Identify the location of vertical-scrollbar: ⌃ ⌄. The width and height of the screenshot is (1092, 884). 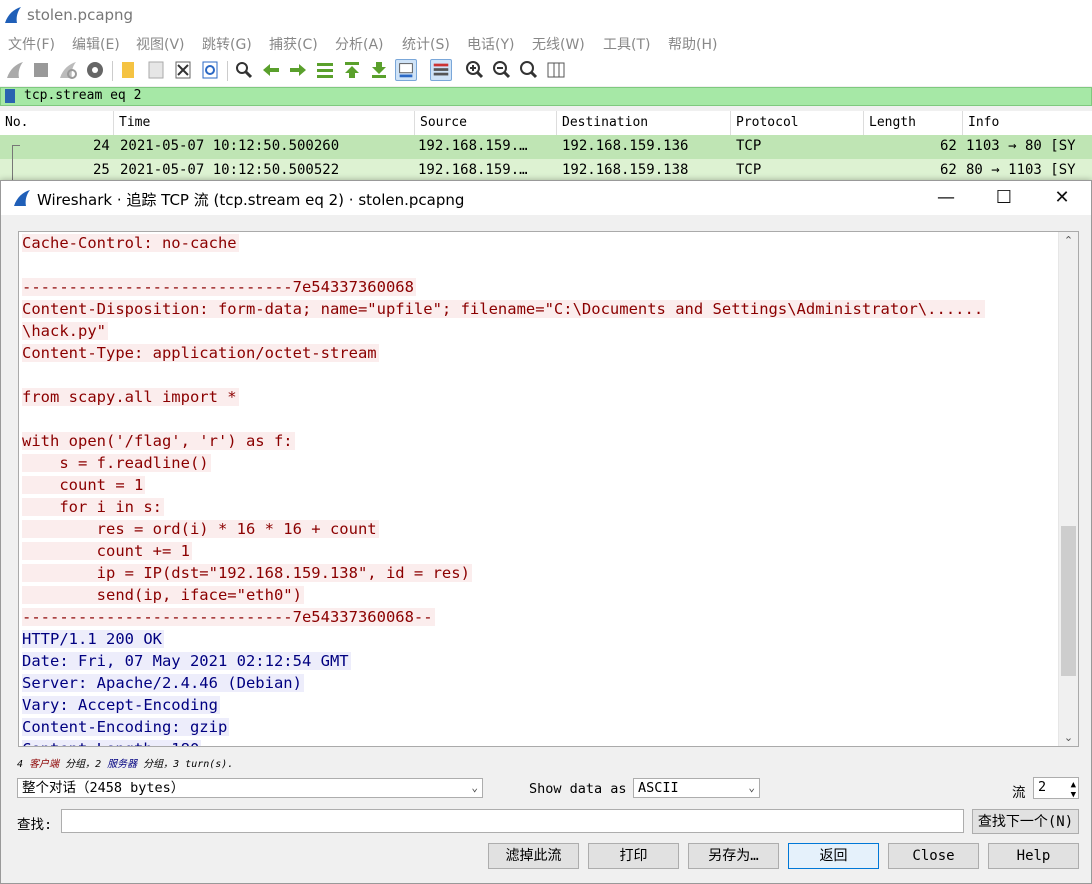
(1068, 489).